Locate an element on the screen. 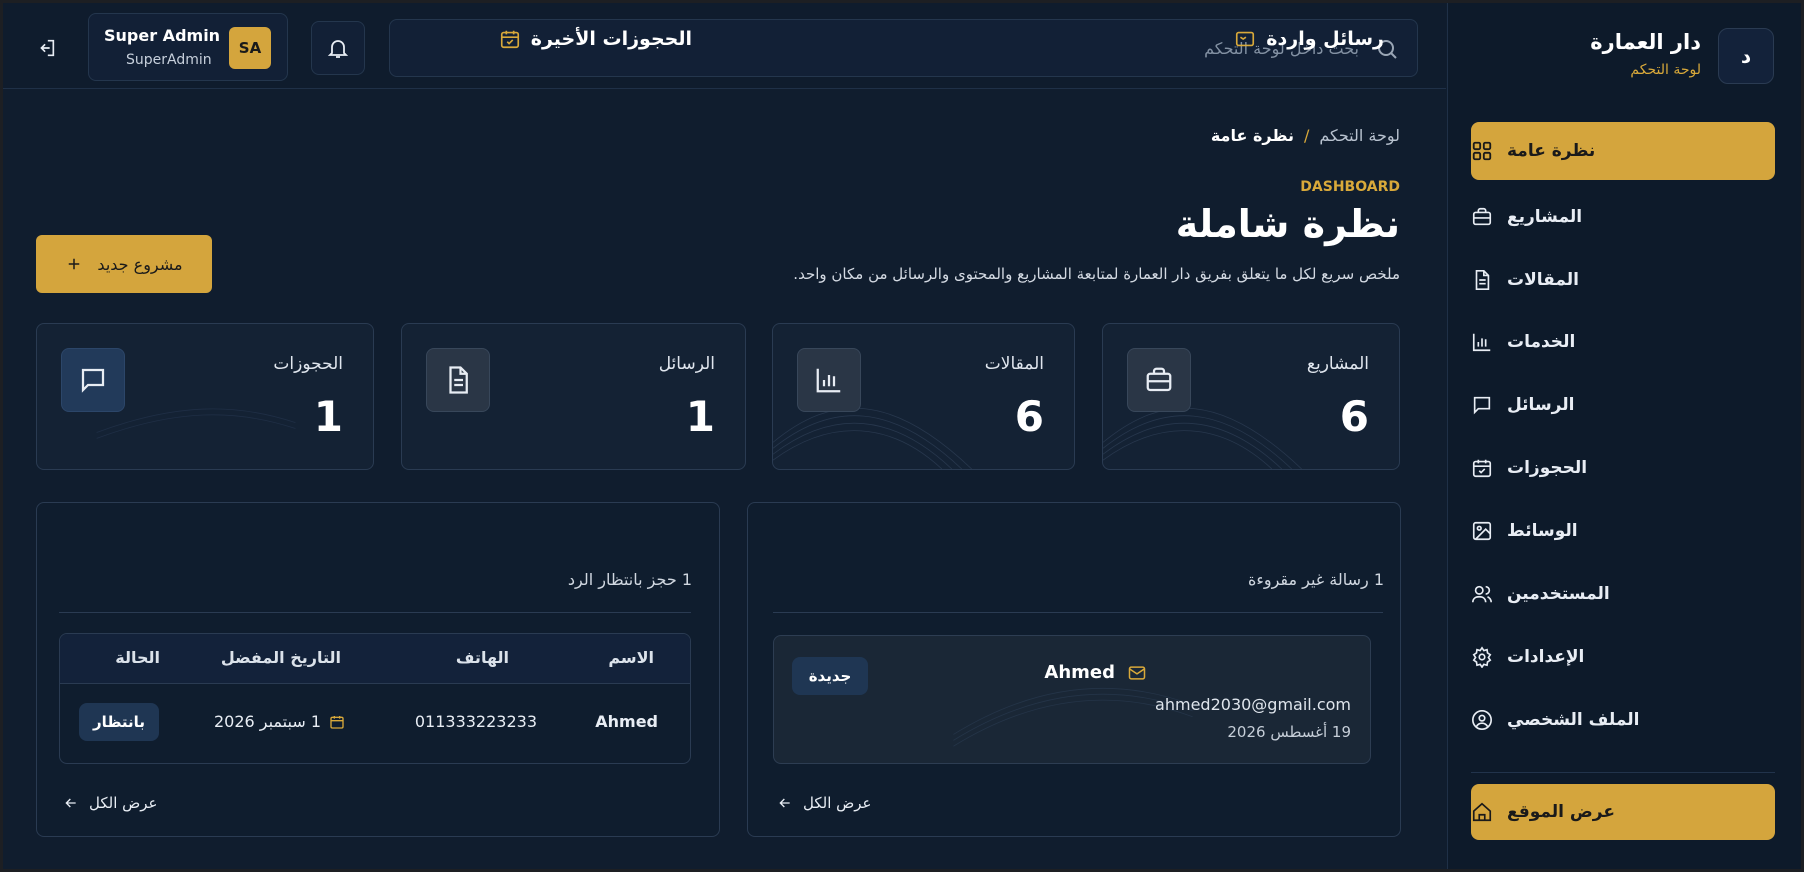 The height and width of the screenshot is (872, 1804). message-sender-name: Ahmed is located at coordinates (1095, 672).